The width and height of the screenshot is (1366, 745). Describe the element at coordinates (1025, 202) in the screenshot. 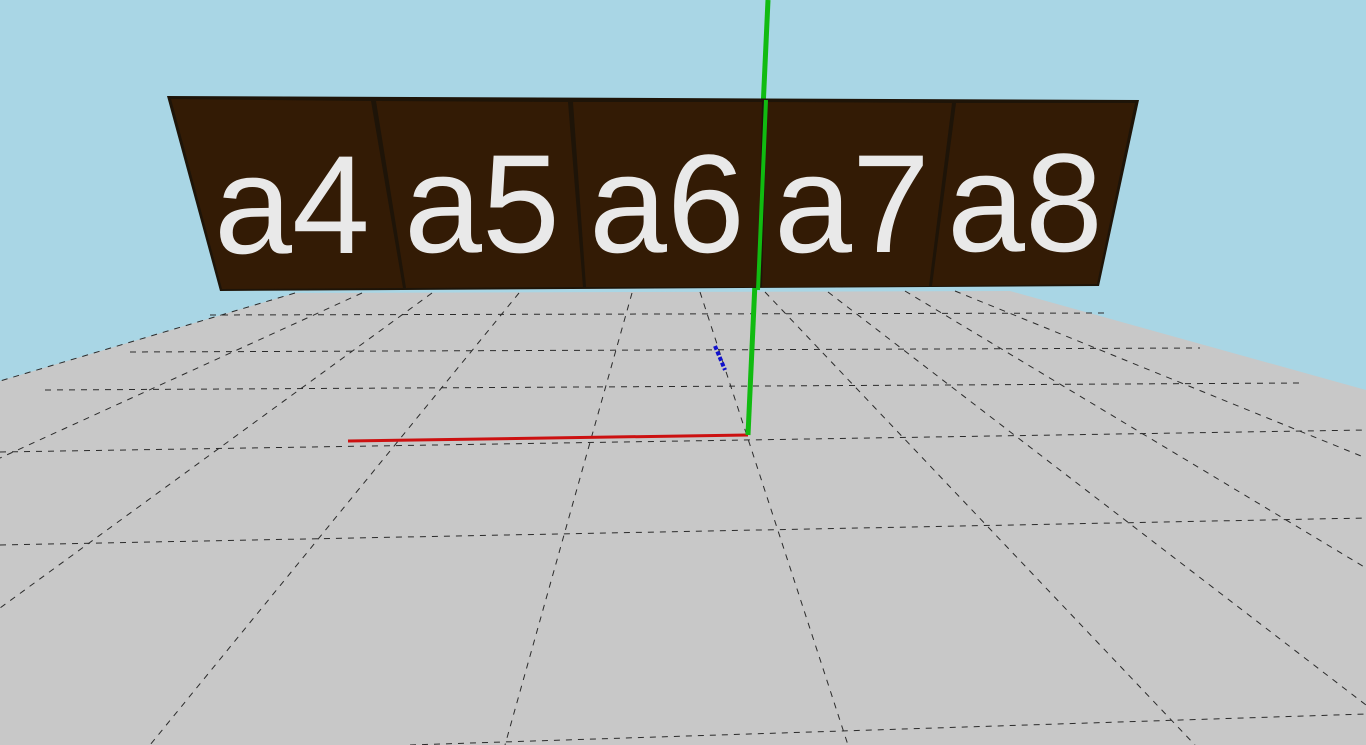

I see `tile-label: a8` at that location.